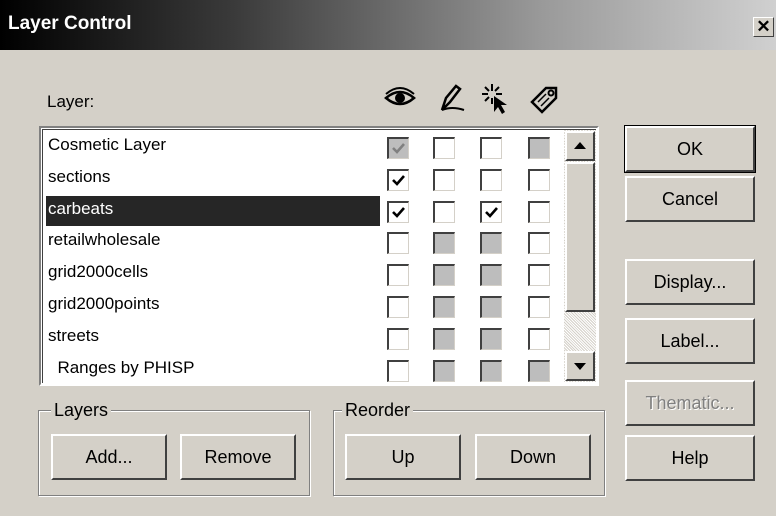  I want to click on help-button: Help, so click(690, 458).